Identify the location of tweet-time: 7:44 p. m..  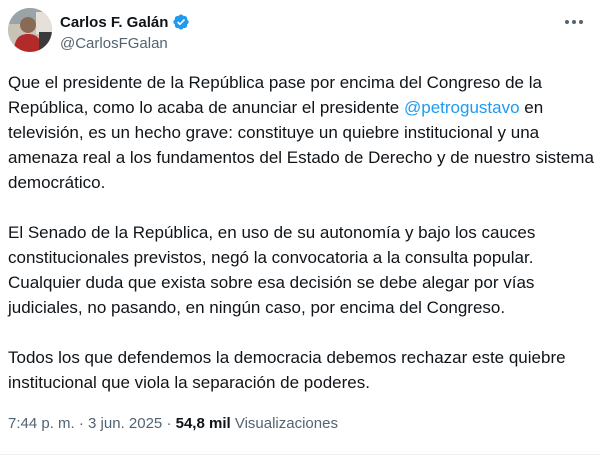
(41, 423).